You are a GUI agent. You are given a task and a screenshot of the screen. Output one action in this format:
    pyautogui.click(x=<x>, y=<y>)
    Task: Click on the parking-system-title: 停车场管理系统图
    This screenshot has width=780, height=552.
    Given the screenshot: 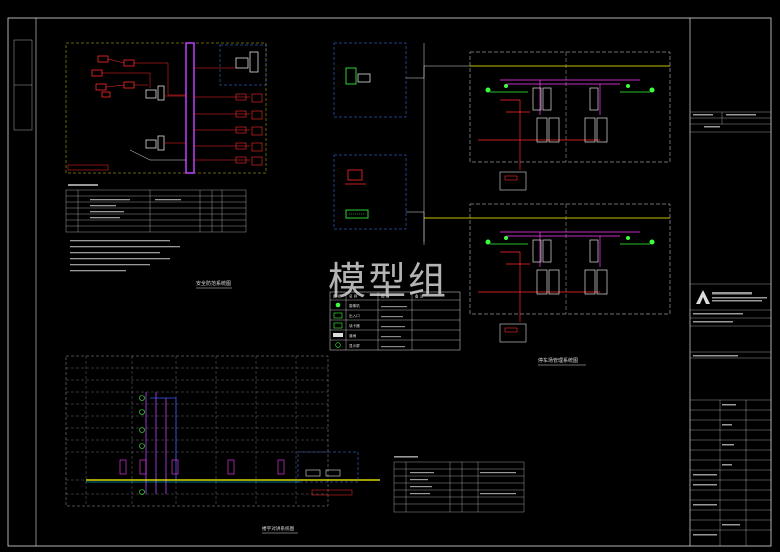 What is the action you would take?
    pyautogui.click(x=562, y=361)
    